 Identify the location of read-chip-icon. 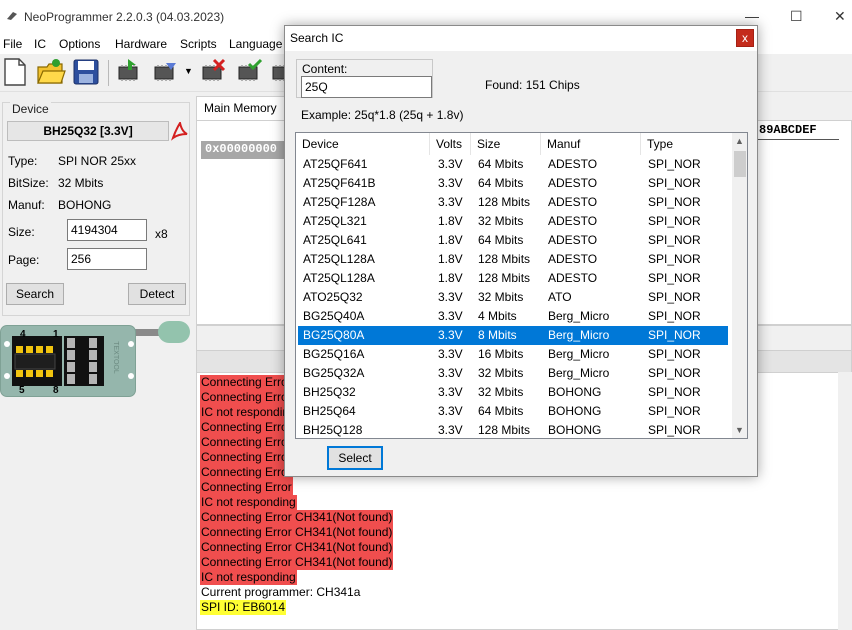
(129, 72).